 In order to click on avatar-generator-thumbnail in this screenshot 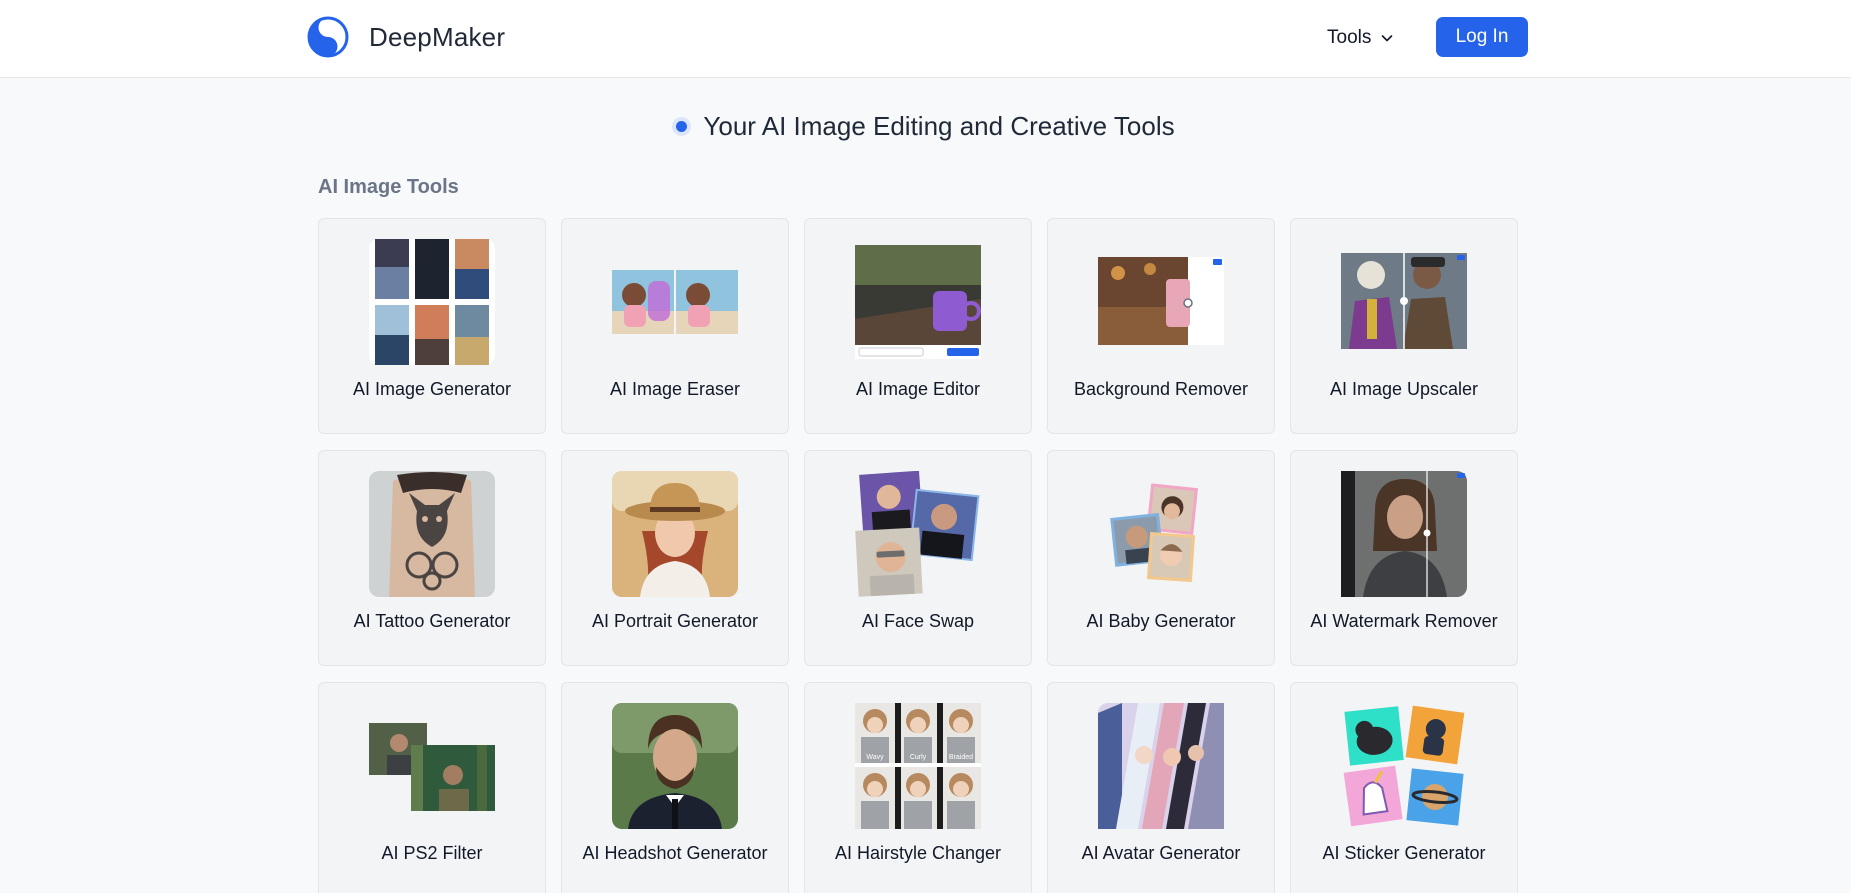, I will do `click(1161, 766)`.